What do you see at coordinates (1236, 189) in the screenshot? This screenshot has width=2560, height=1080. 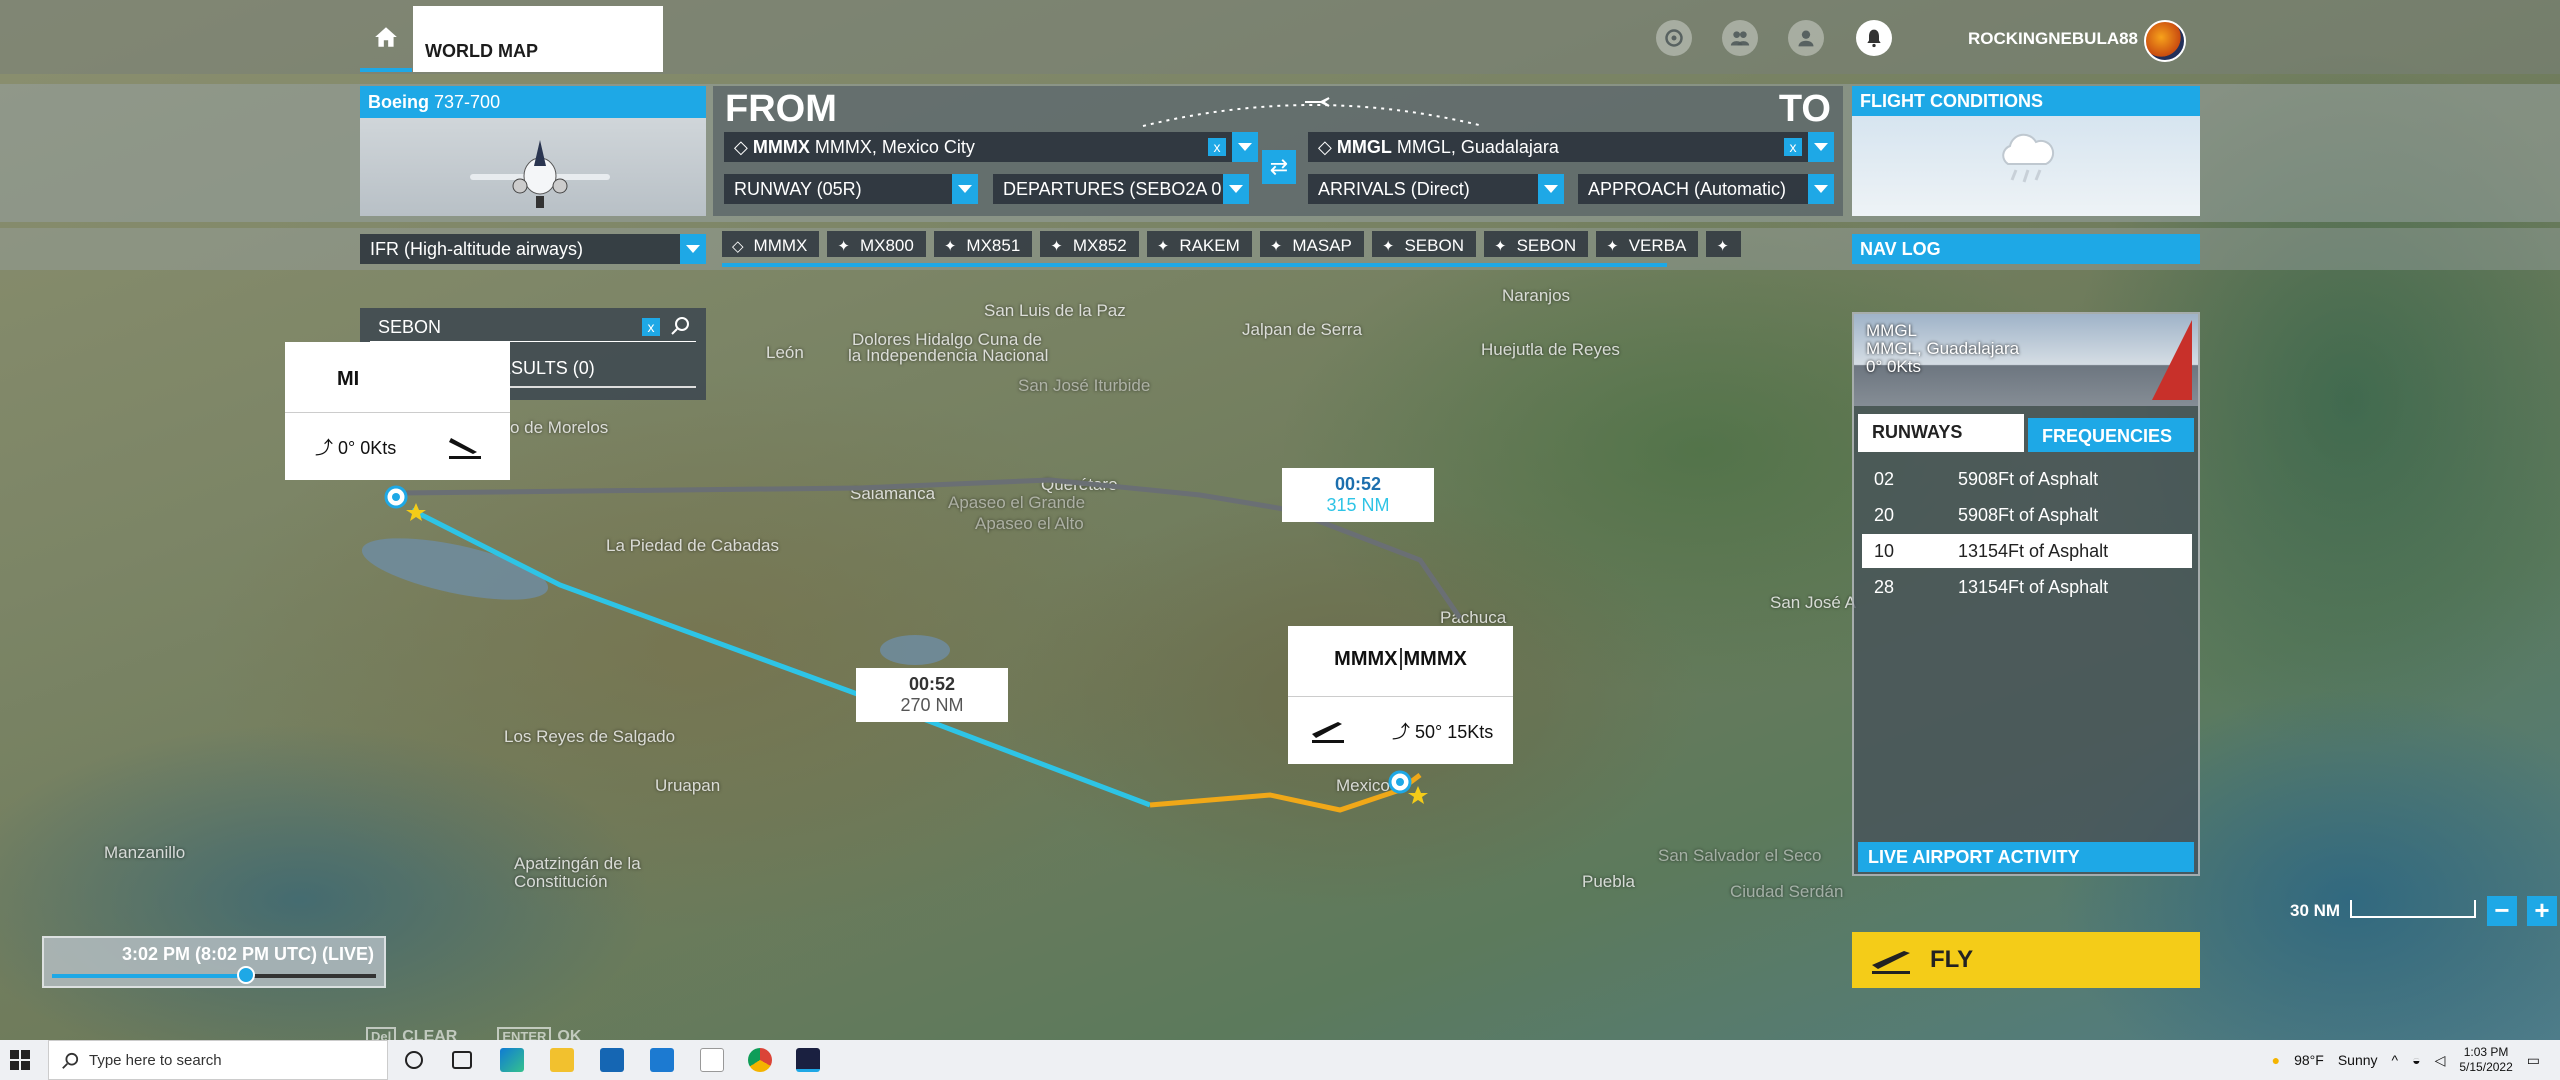 I see `departures-dropdown-button` at bounding box center [1236, 189].